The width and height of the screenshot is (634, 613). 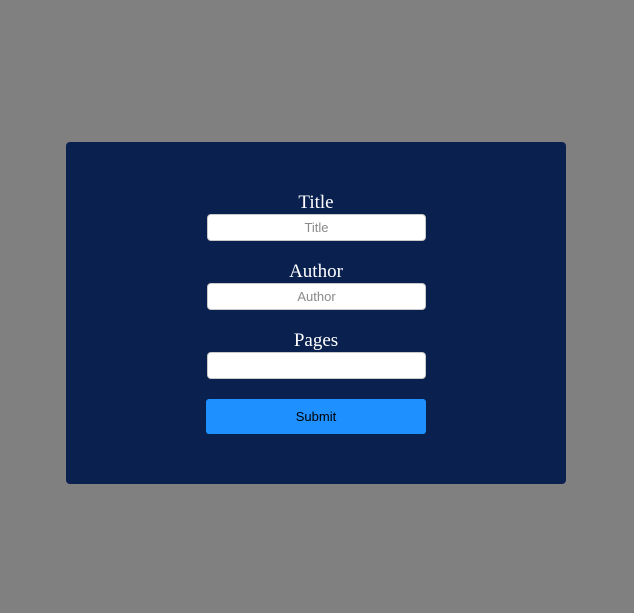 I want to click on title-input, so click(x=316, y=227).